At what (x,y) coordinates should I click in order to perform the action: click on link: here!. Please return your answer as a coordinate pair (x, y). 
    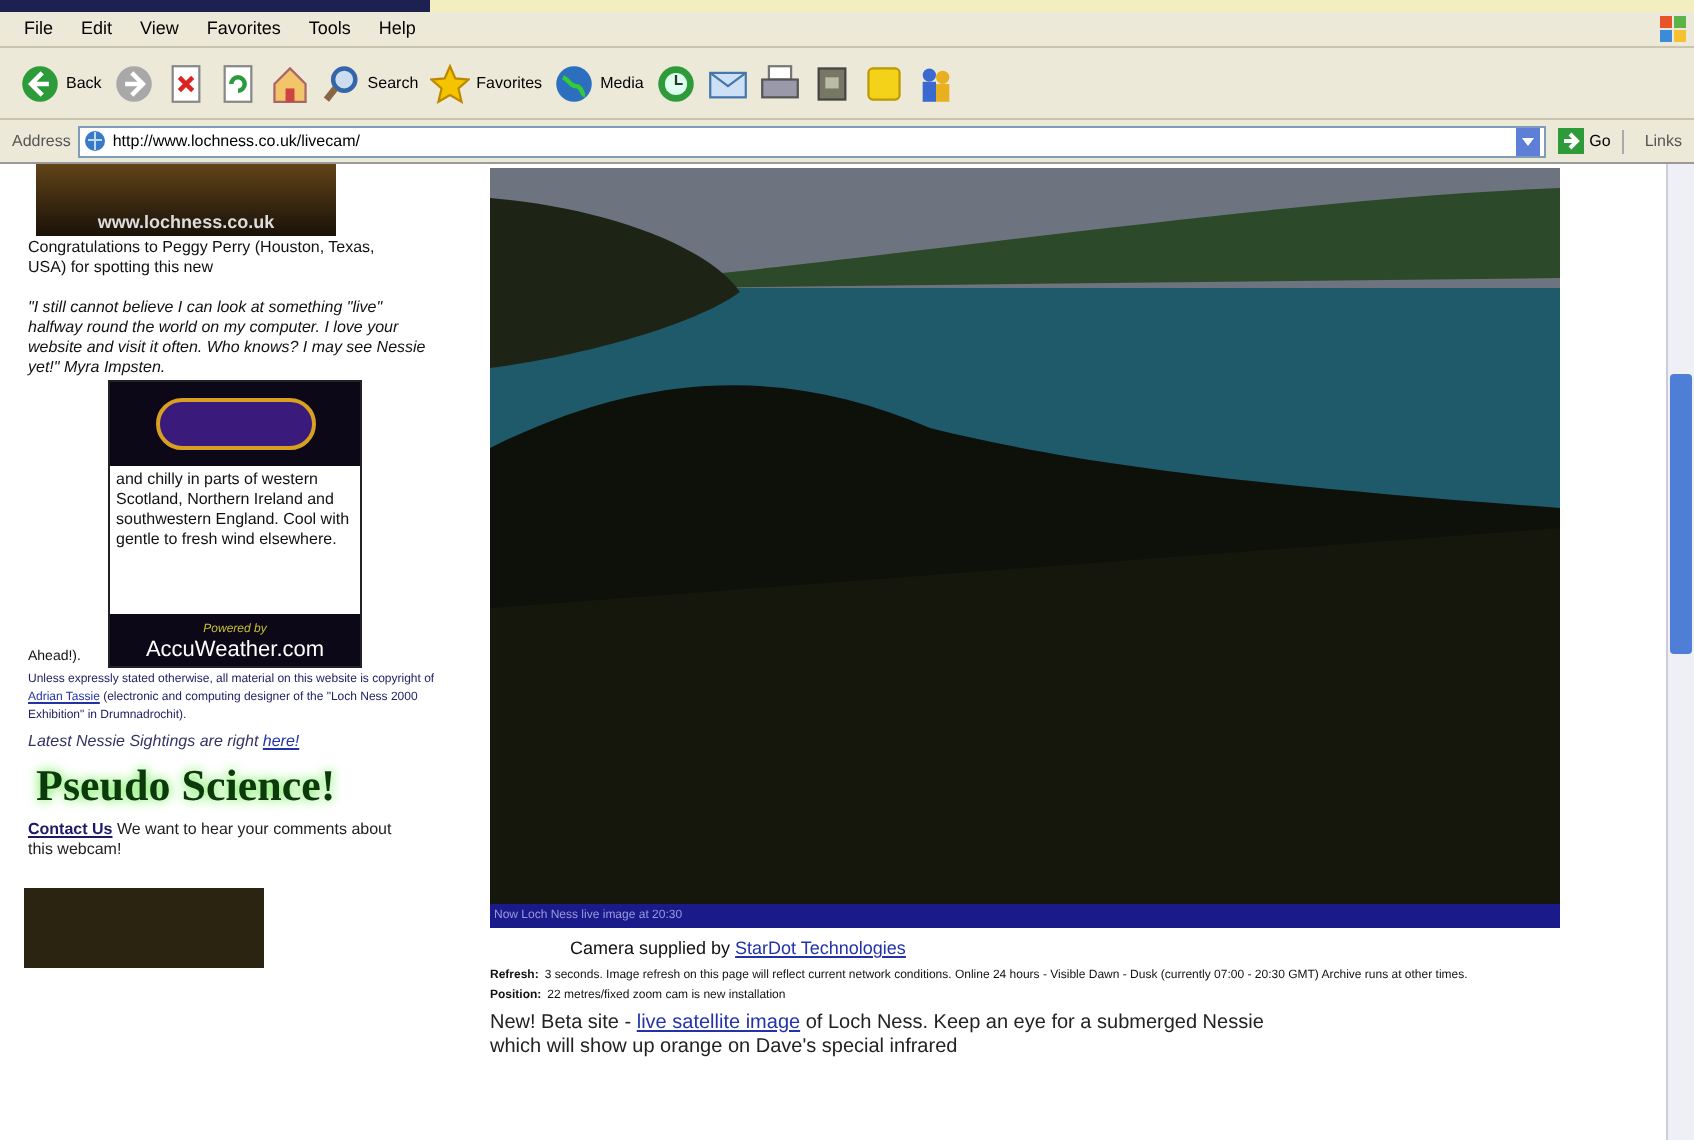
    Looking at the image, I should click on (281, 741).